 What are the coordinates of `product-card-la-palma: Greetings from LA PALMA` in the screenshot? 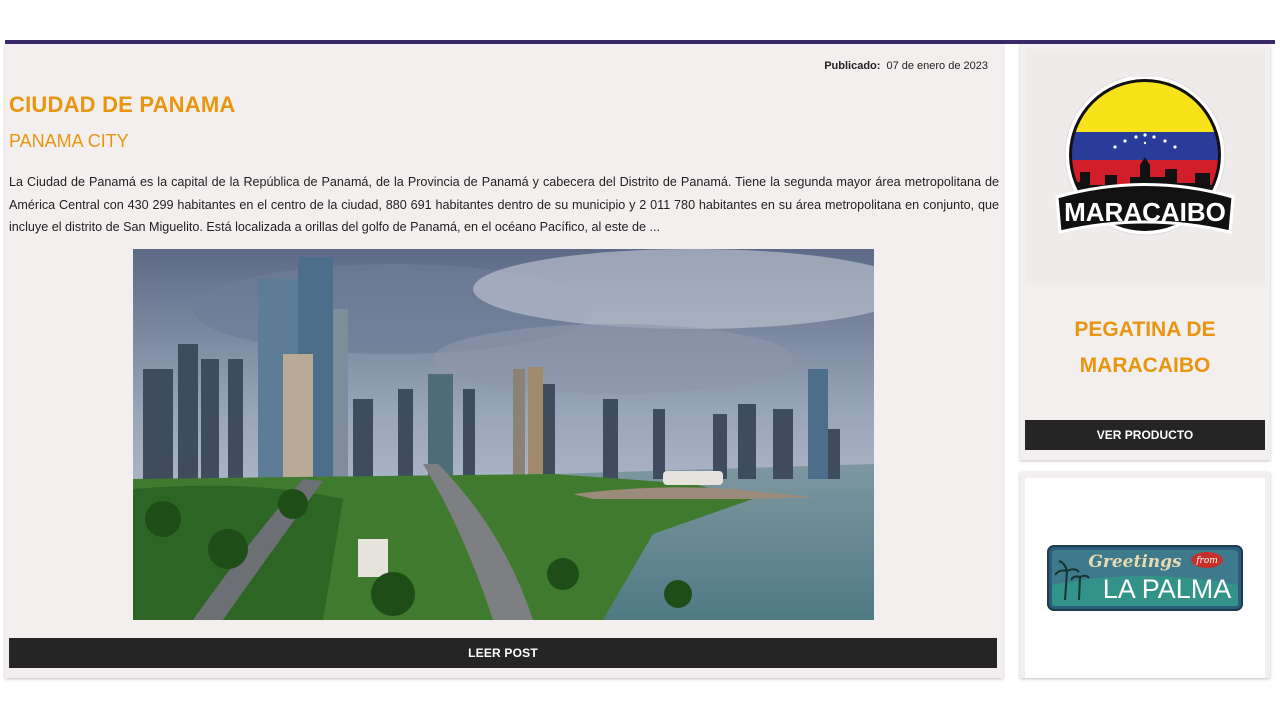 It's located at (1145, 575).